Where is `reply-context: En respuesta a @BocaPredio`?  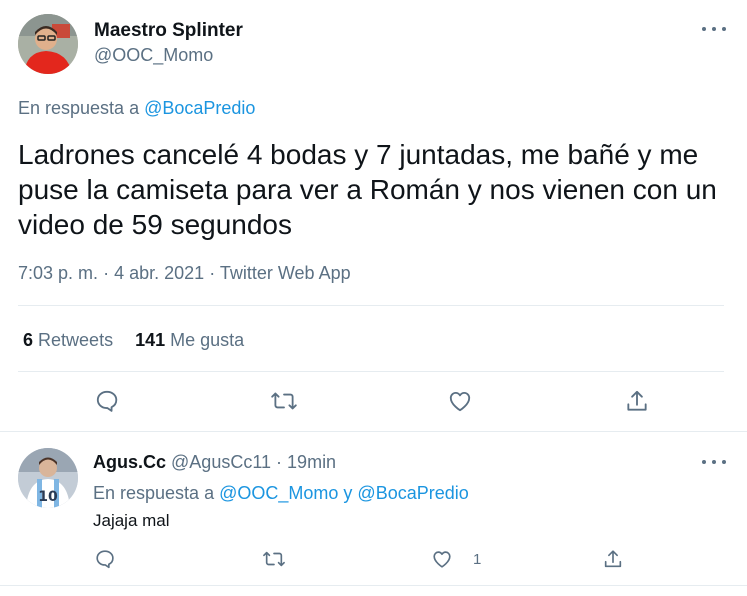
reply-context: En respuesta a @BocaPredio is located at coordinates (136, 108).